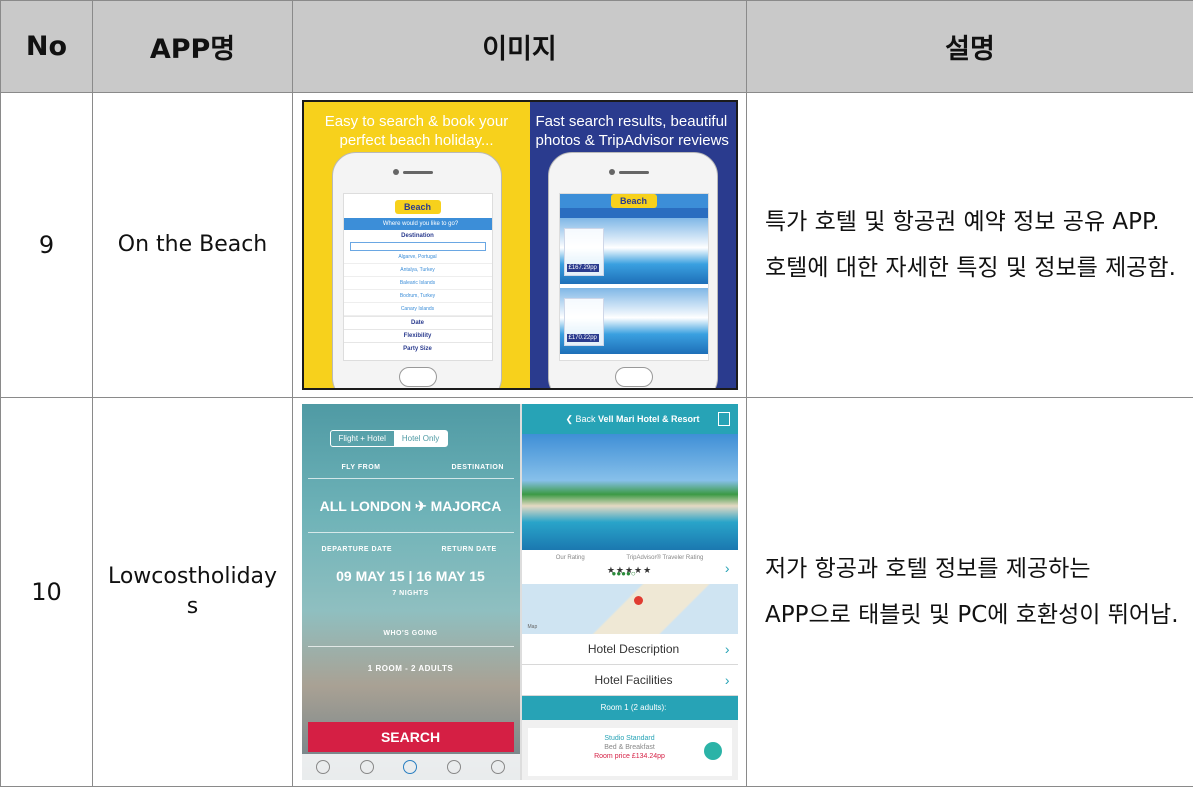  I want to click on map-pin-icon, so click(638, 600).